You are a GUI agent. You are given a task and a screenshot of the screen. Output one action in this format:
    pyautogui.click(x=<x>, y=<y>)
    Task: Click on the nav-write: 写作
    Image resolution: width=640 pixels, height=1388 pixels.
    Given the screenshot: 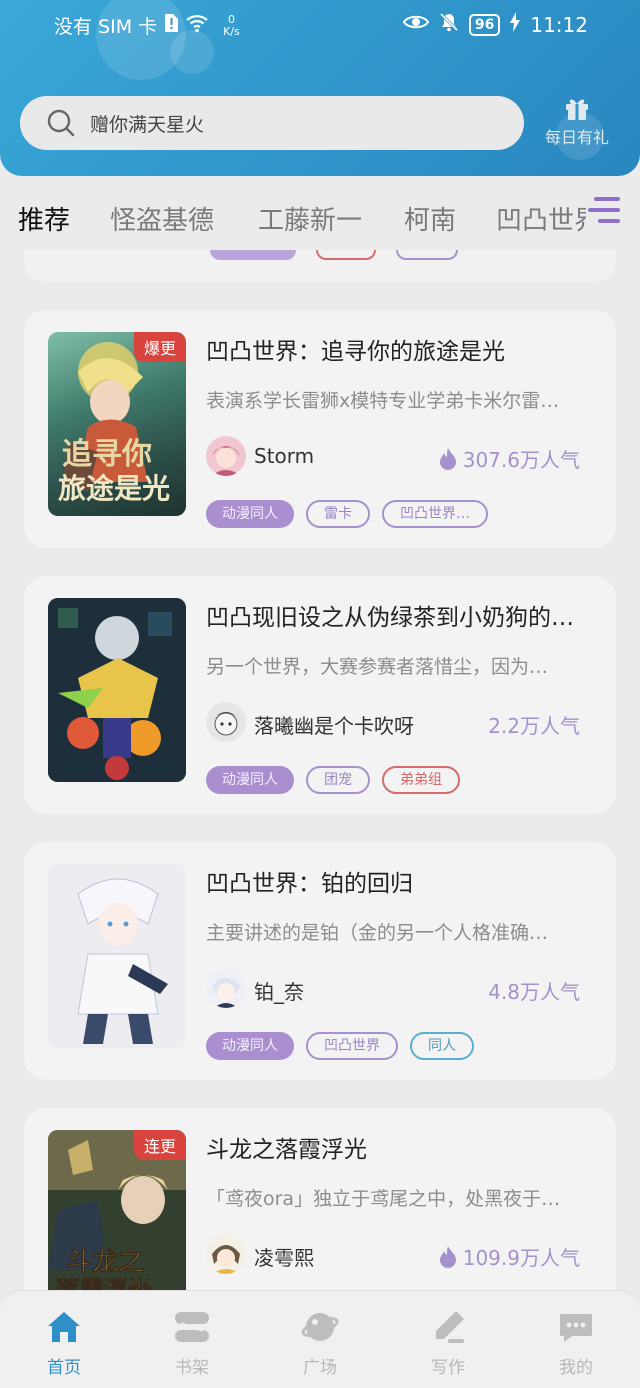 What is the action you would take?
    pyautogui.click(x=448, y=1342)
    